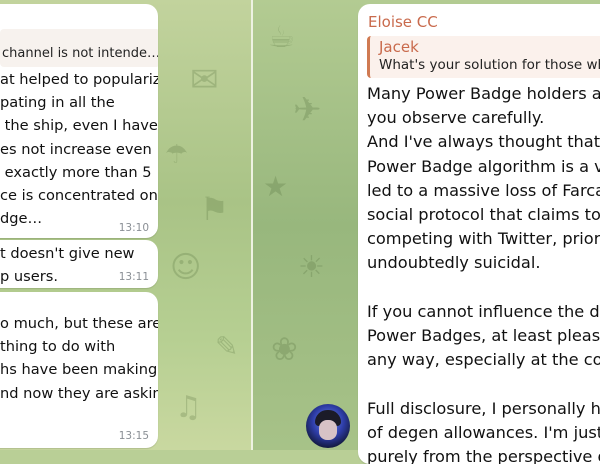 Image resolution: width=600 pixels, height=464 pixels. I want to click on doodle-icon: ❀, so click(284, 349).